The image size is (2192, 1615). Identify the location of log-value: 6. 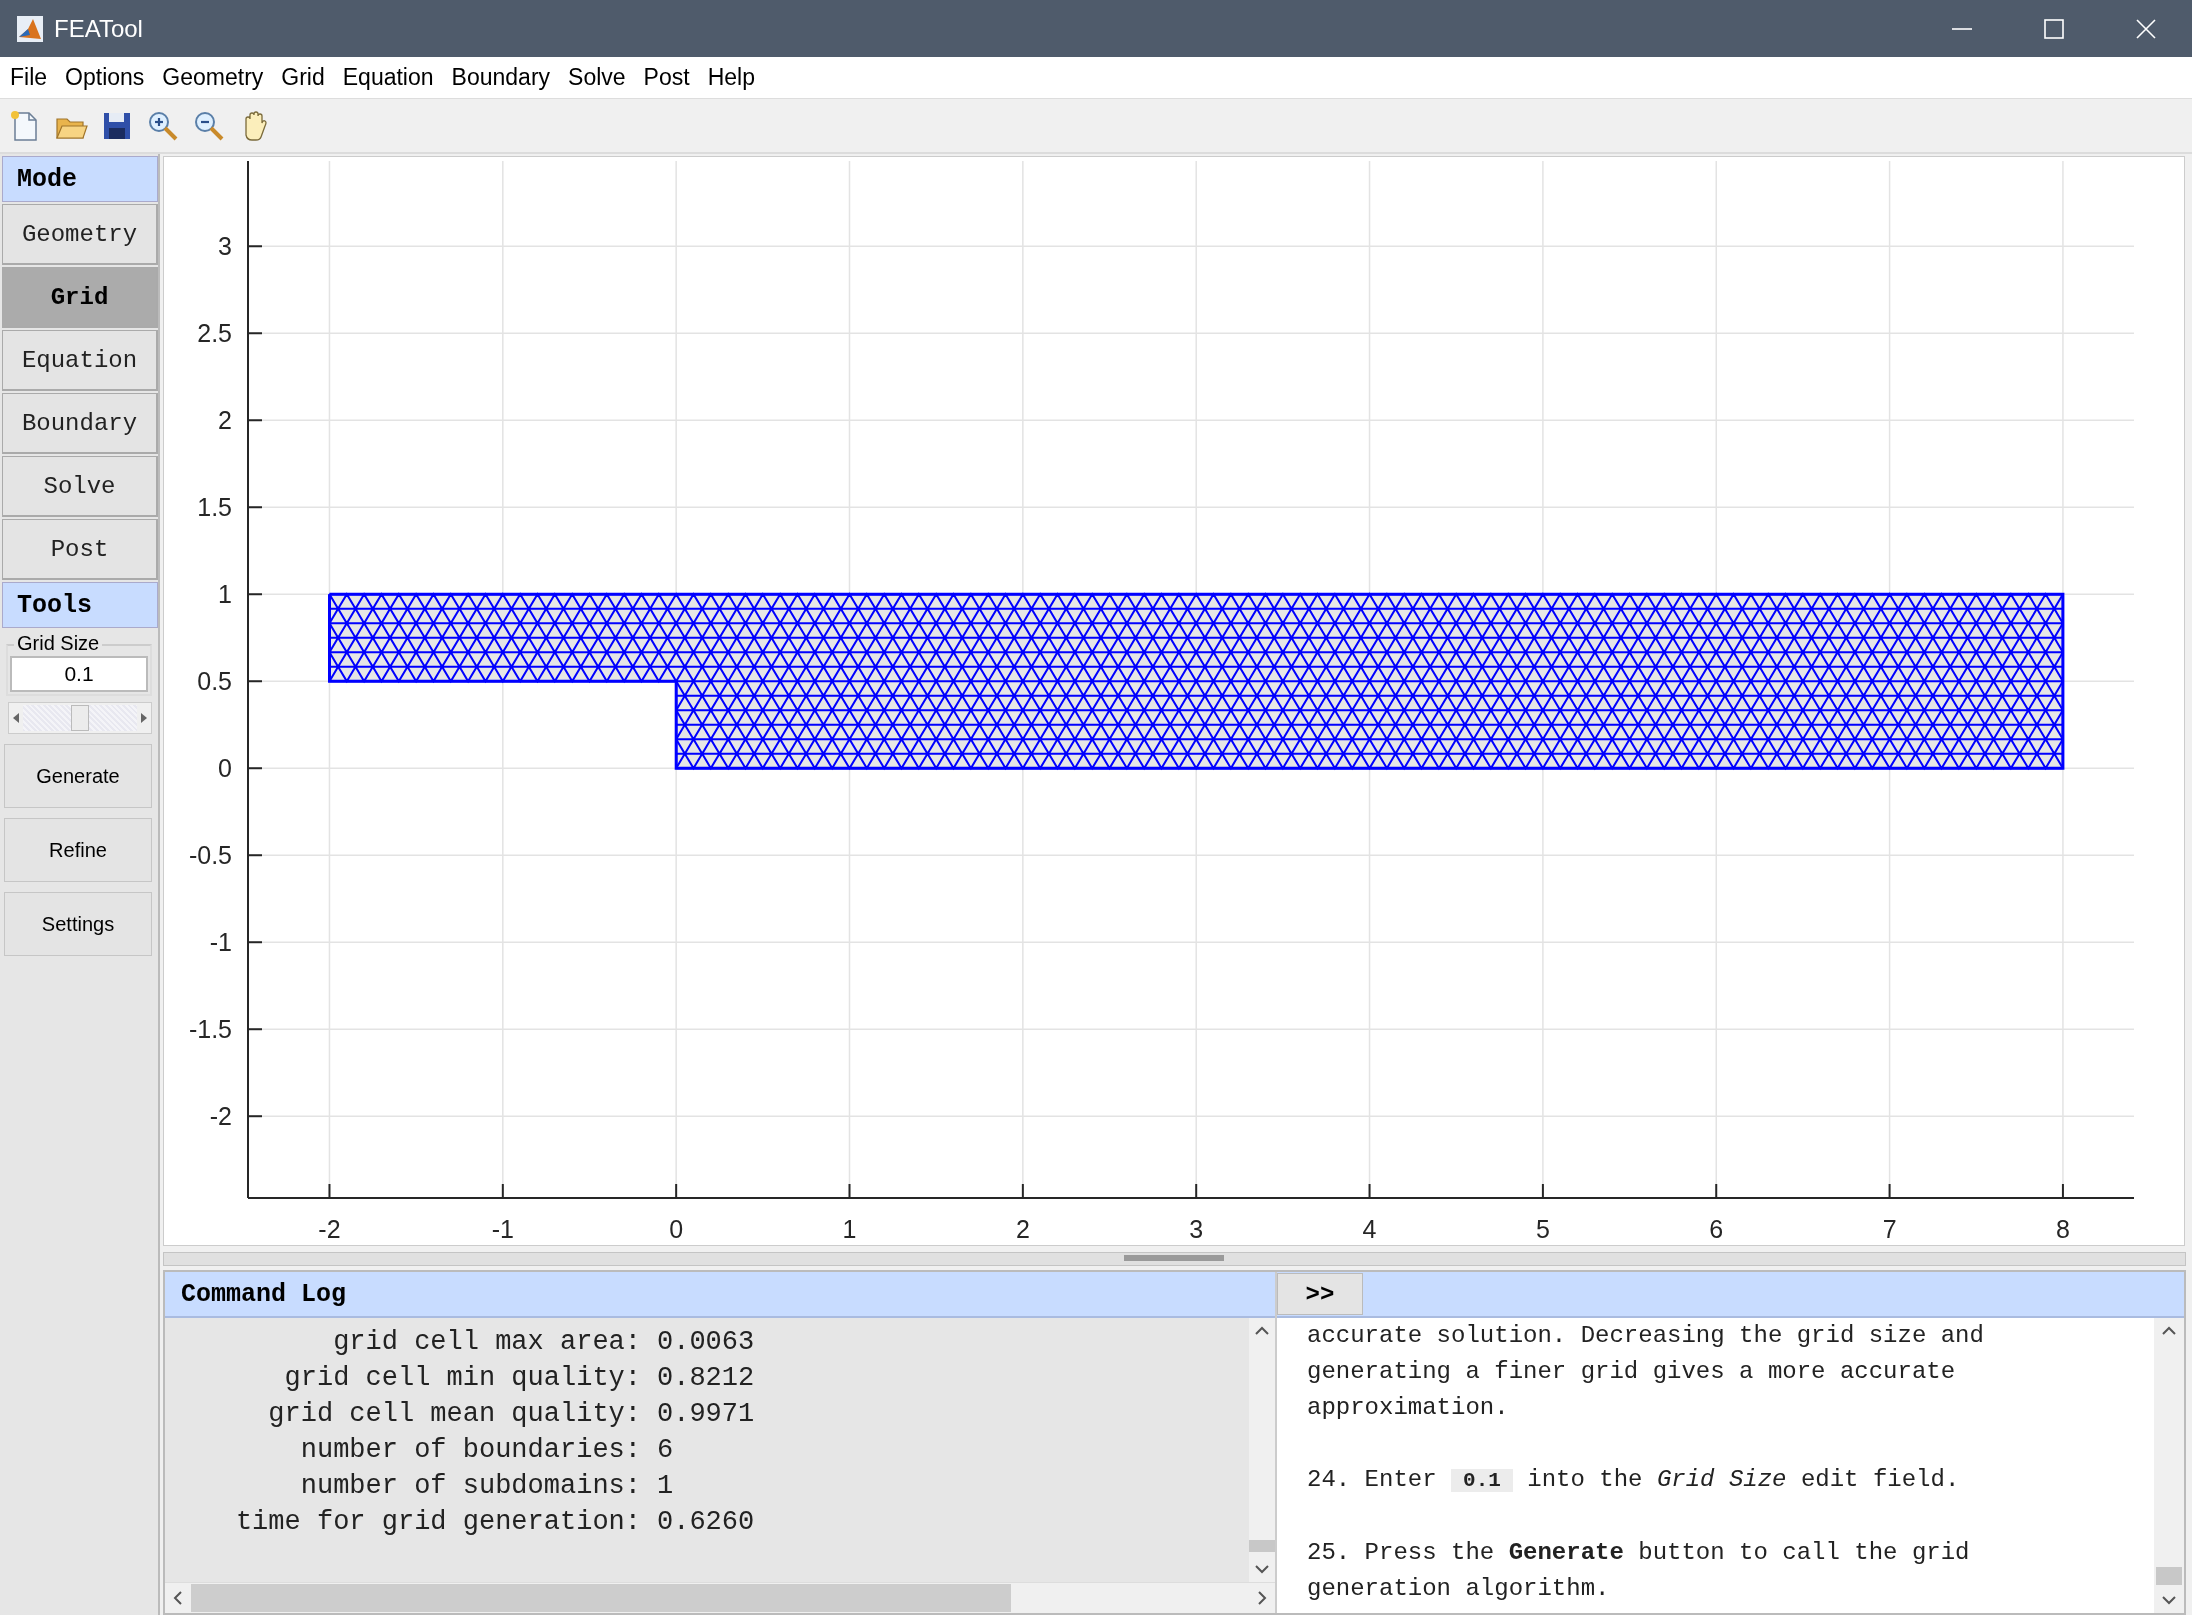
(666, 1450).